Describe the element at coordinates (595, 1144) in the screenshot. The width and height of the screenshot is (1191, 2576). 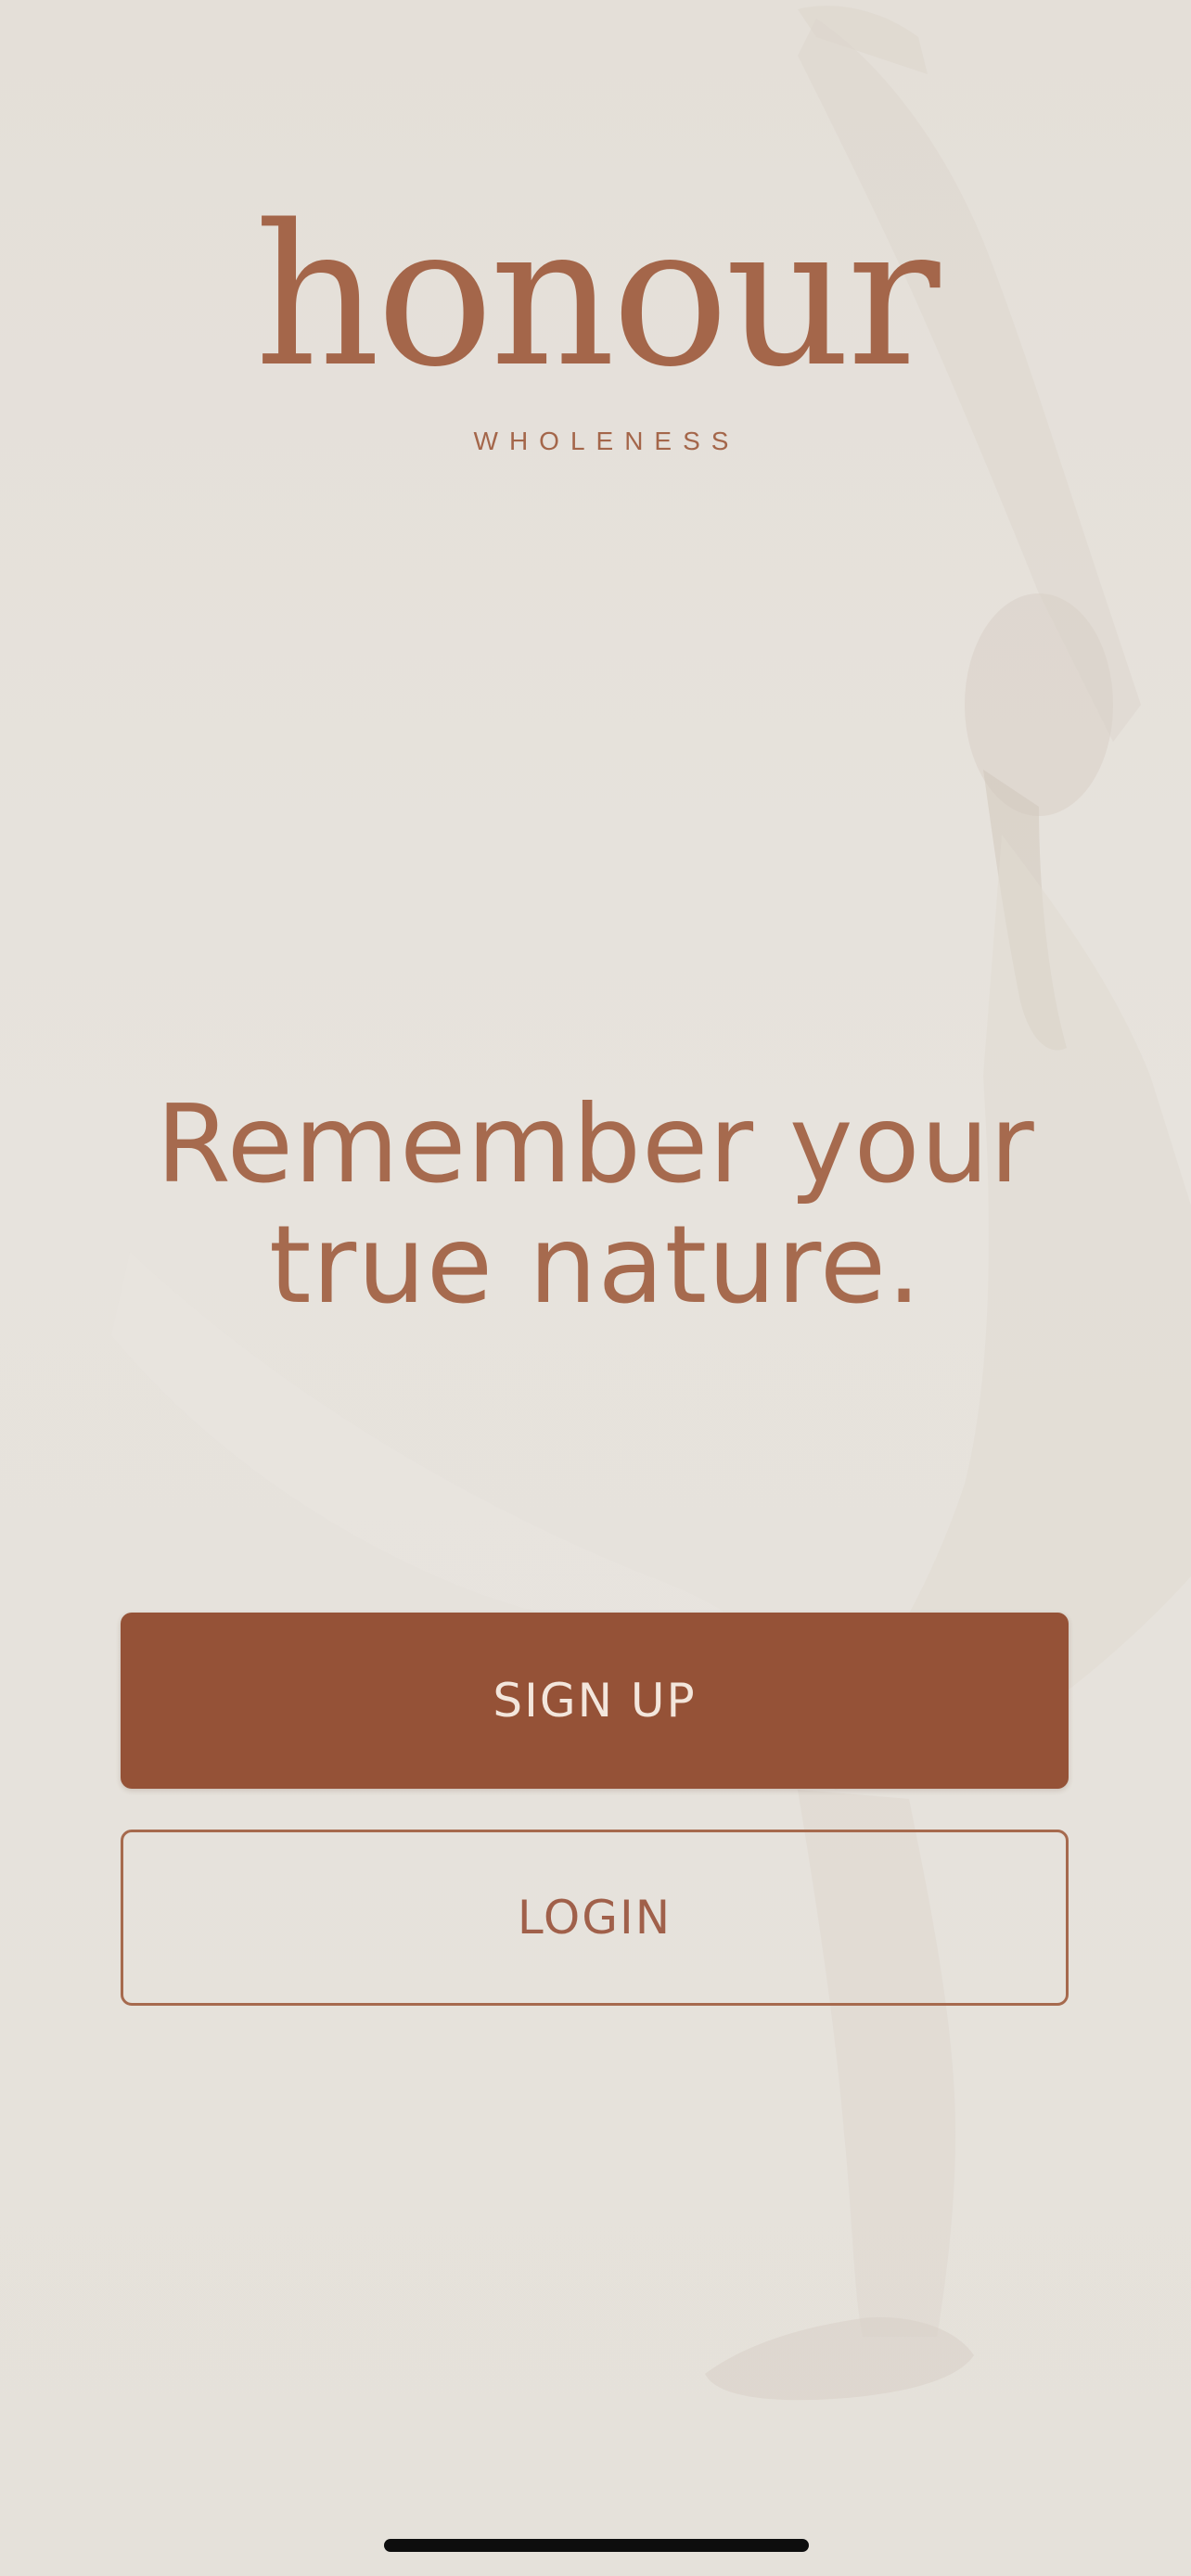
I see `hero-tagline-line1: Remember your` at that location.